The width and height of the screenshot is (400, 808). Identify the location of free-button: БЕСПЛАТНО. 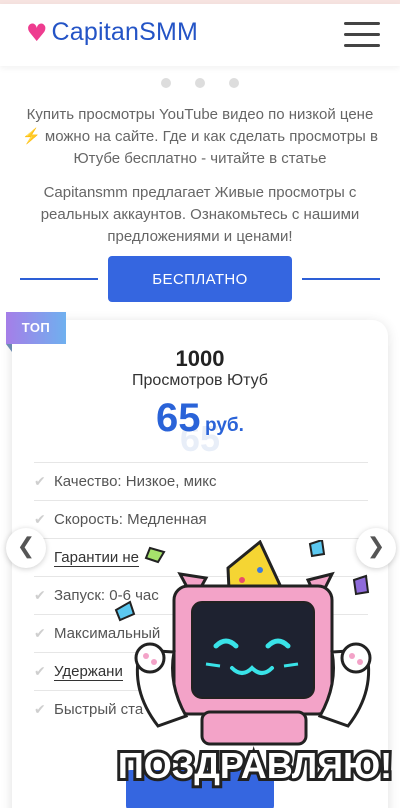
(200, 279).